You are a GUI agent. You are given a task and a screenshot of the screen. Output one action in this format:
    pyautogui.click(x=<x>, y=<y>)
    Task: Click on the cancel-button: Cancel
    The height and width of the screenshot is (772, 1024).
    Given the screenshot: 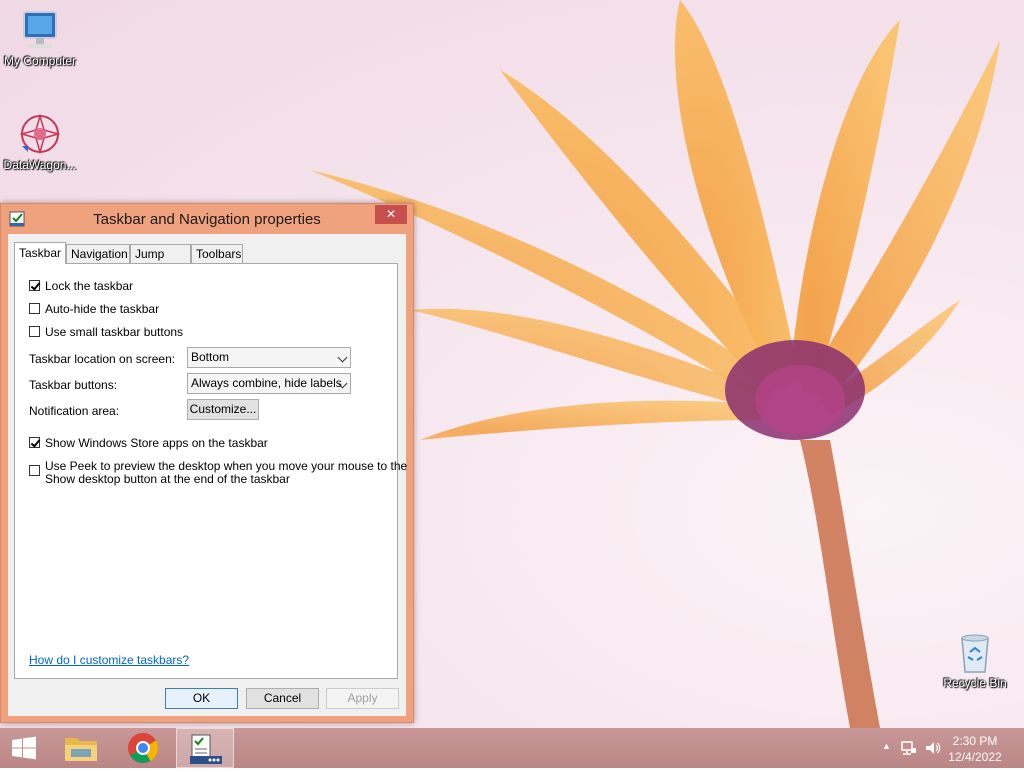 What is the action you would take?
    pyautogui.click(x=282, y=698)
    